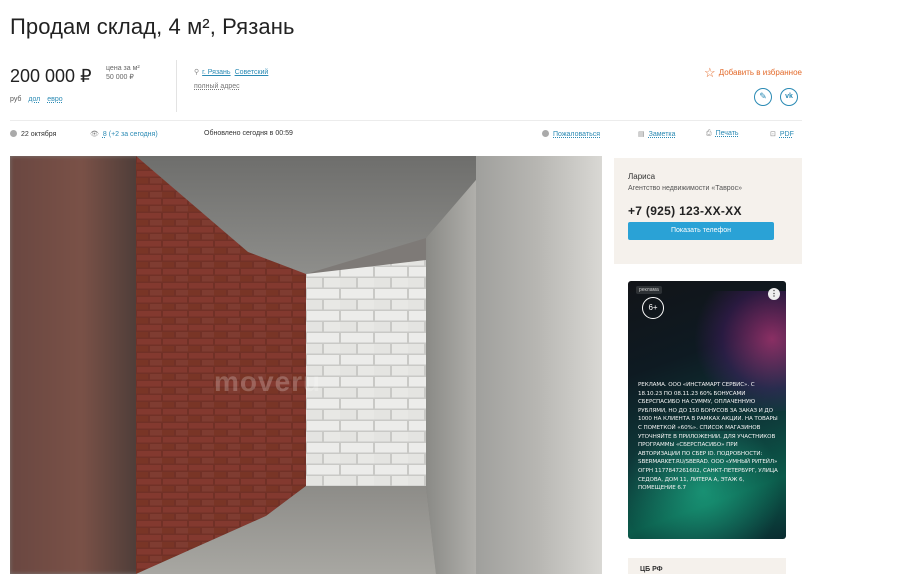  Describe the element at coordinates (576, 134) in the screenshot. I see `complain-link-text: Пожаловаться` at that location.